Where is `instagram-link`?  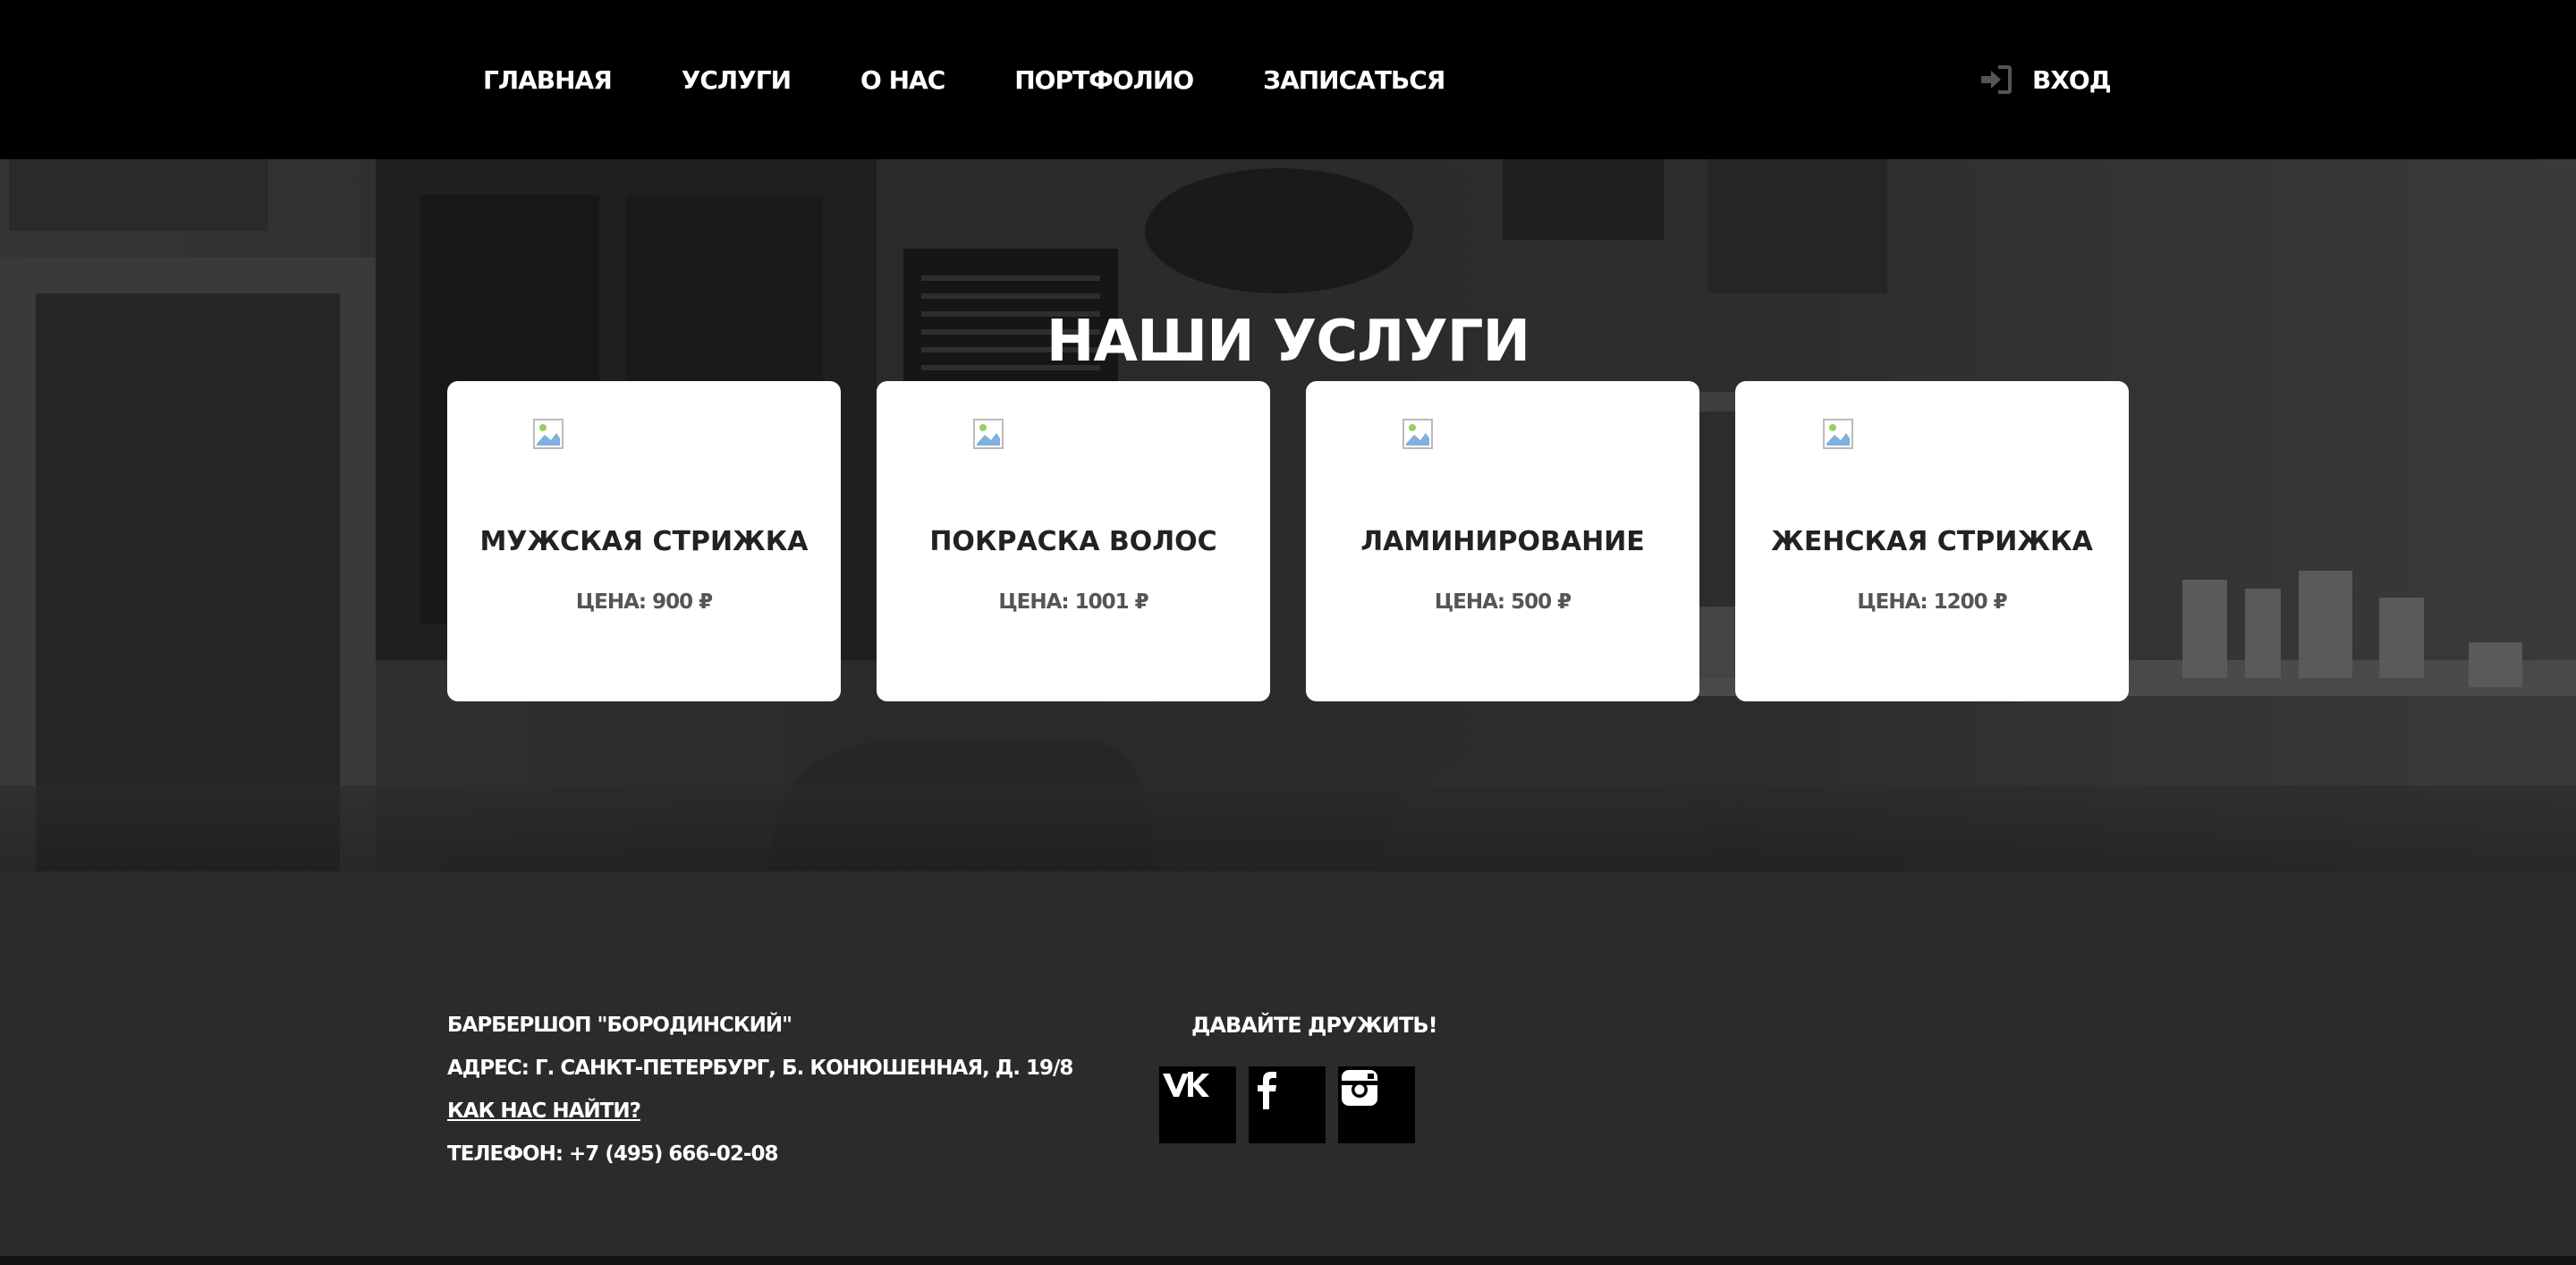
instagram-link is located at coordinates (1376, 1104).